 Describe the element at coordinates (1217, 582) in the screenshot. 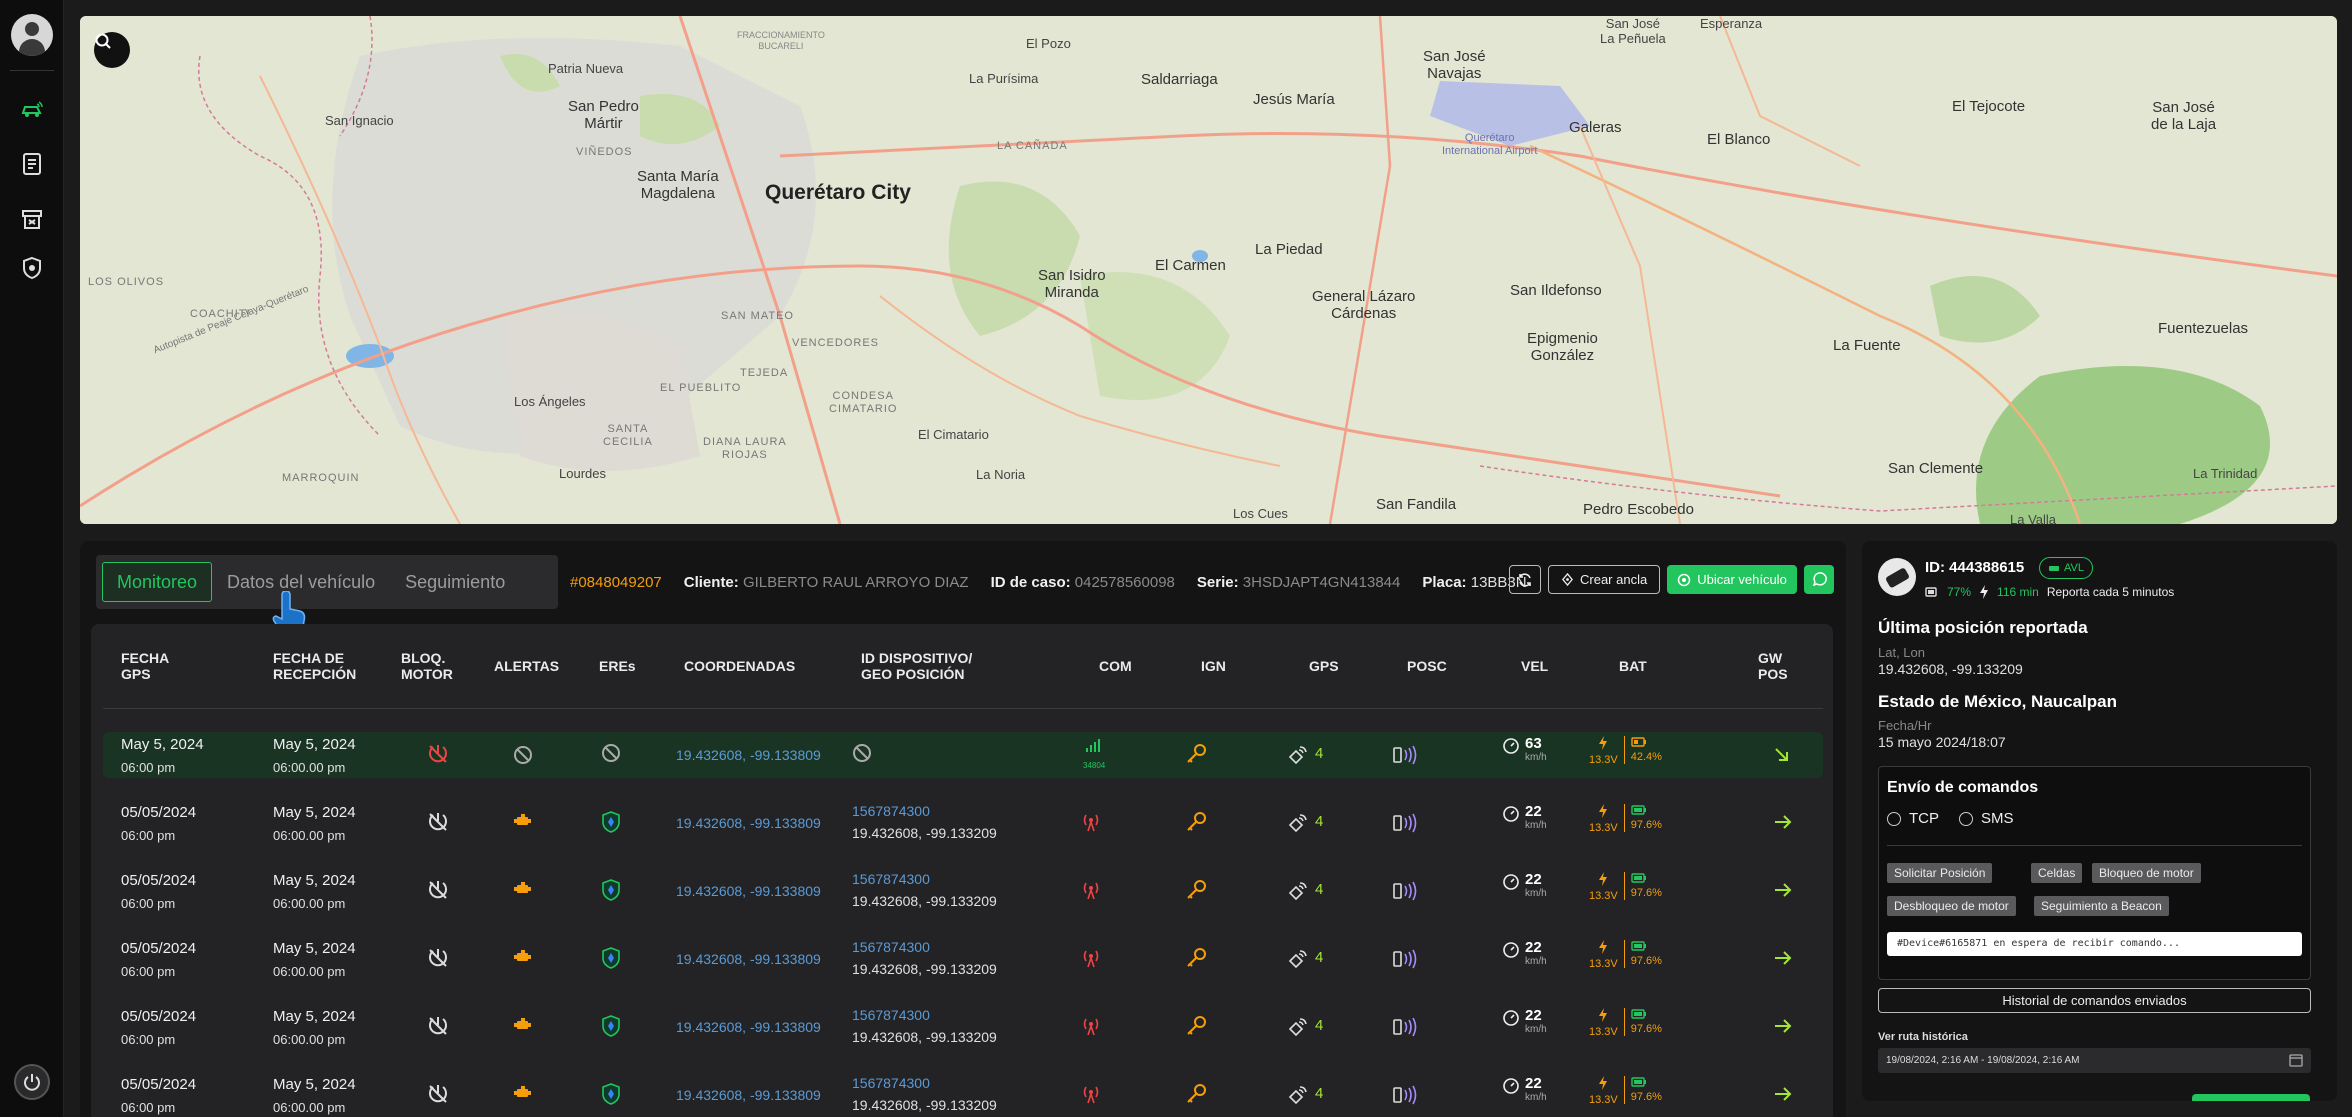

I see `serie-label: Serie:` at that location.